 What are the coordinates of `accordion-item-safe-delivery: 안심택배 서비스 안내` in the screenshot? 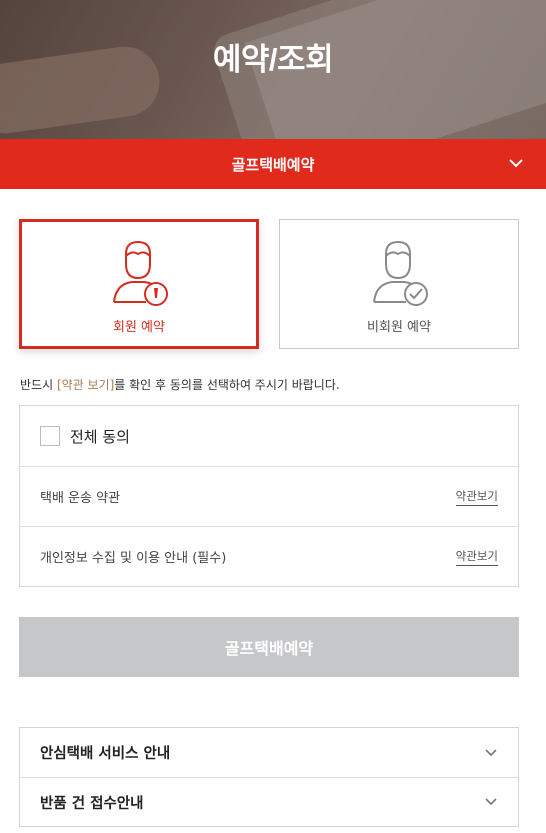 It's located at (269, 752).